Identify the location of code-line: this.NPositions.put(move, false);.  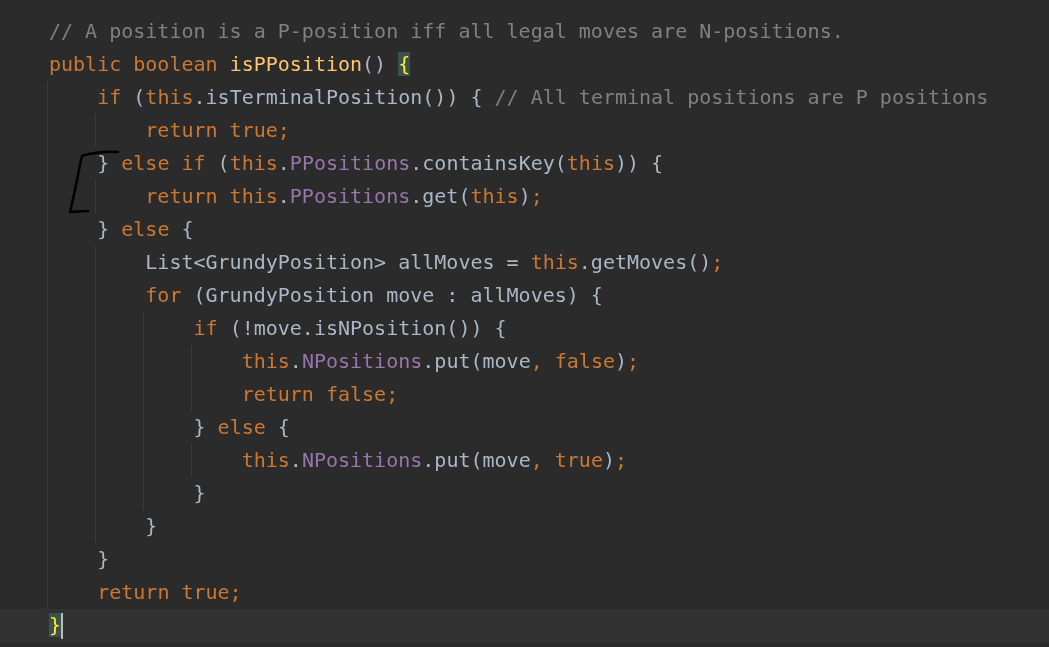
(440, 361).